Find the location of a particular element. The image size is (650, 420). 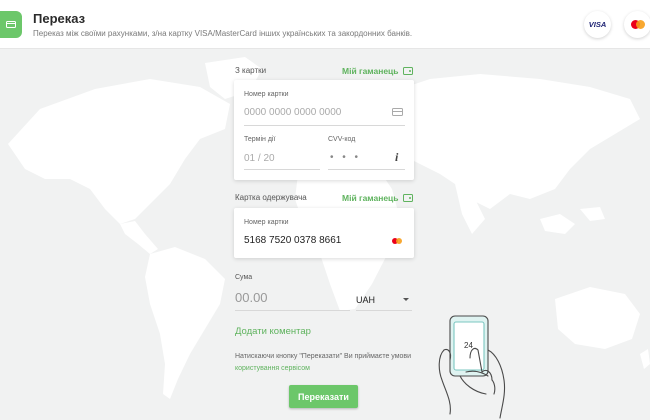

cvv-label: CVV-код is located at coordinates (342, 139).